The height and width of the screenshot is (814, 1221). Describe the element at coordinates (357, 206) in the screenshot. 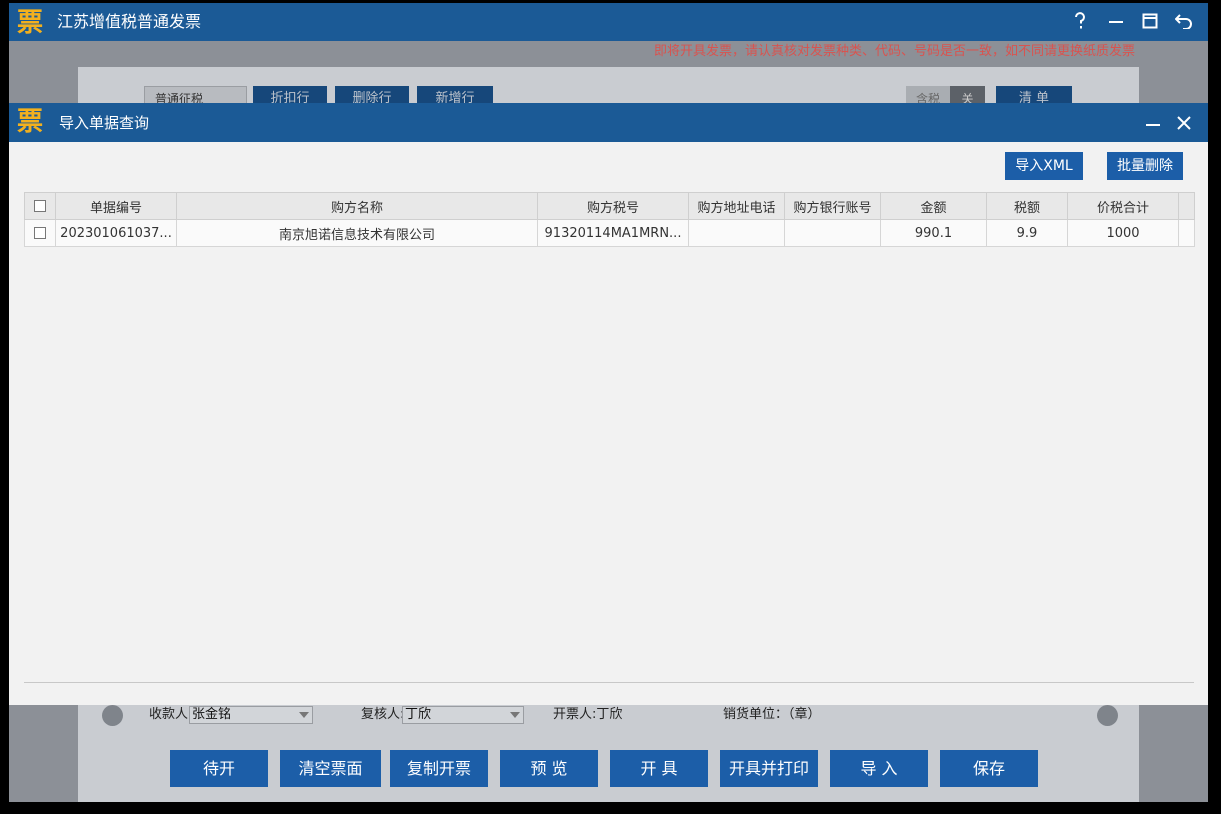

I see `column-header: 购方名称` at that location.